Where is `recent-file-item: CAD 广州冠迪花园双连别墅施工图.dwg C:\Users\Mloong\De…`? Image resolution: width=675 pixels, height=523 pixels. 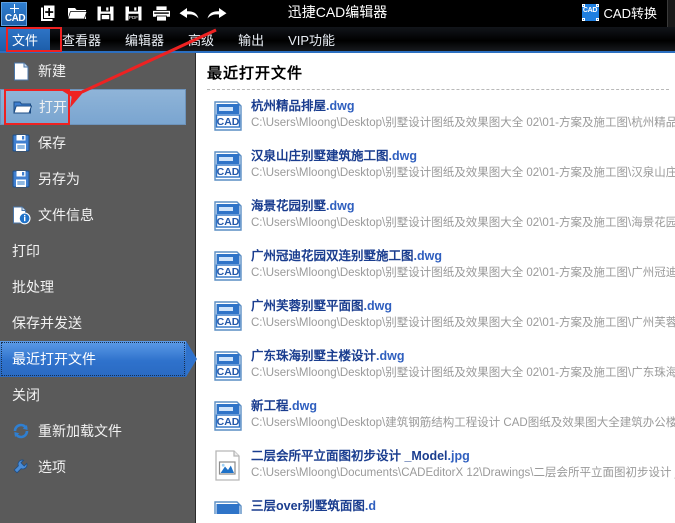 recent-file-item: CAD 广州冠迪花园双连别墅施工图.dwg C:\Users\Mloong\De… is located at coordinates (436, 269).